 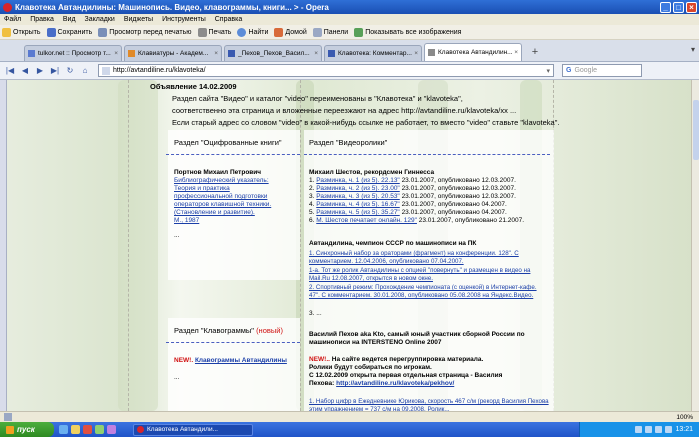 I want to click on menu-widgets: Виджеты, so click(x=138, y=19).